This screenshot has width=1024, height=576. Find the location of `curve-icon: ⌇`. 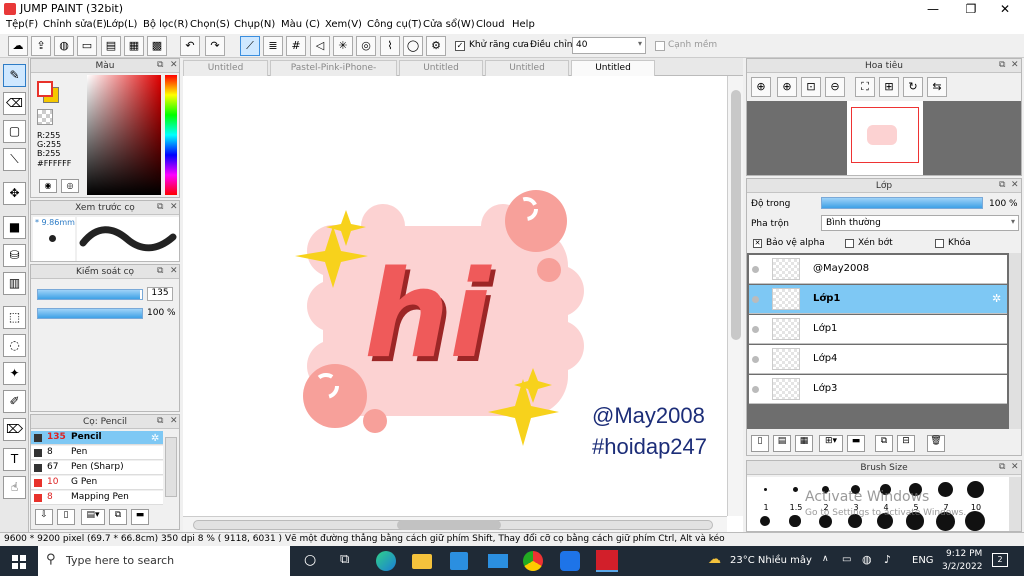

curve-icon: ⌇ is located at coordinates (390, 46).